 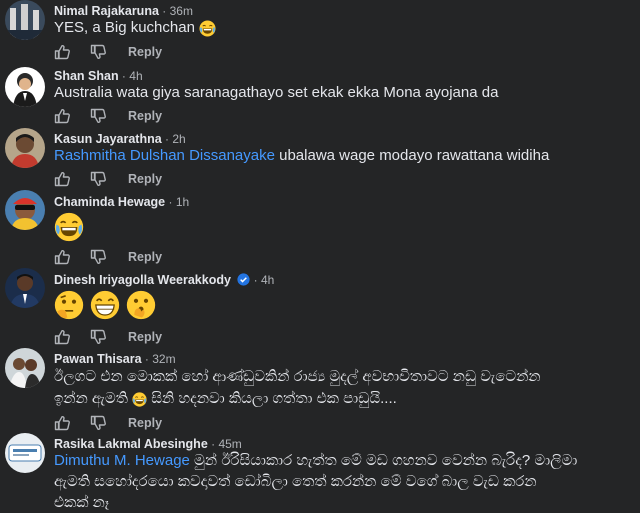 I want to click on author-name: Shan Shan, so click(x=86, y=76).